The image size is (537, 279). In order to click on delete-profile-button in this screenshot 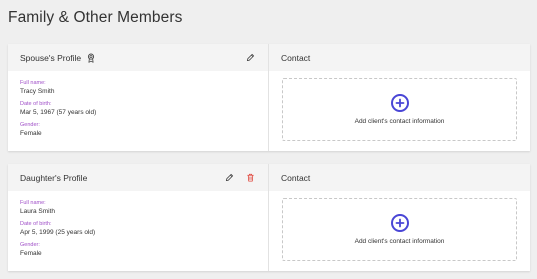, I will do `click(250, 178)`.